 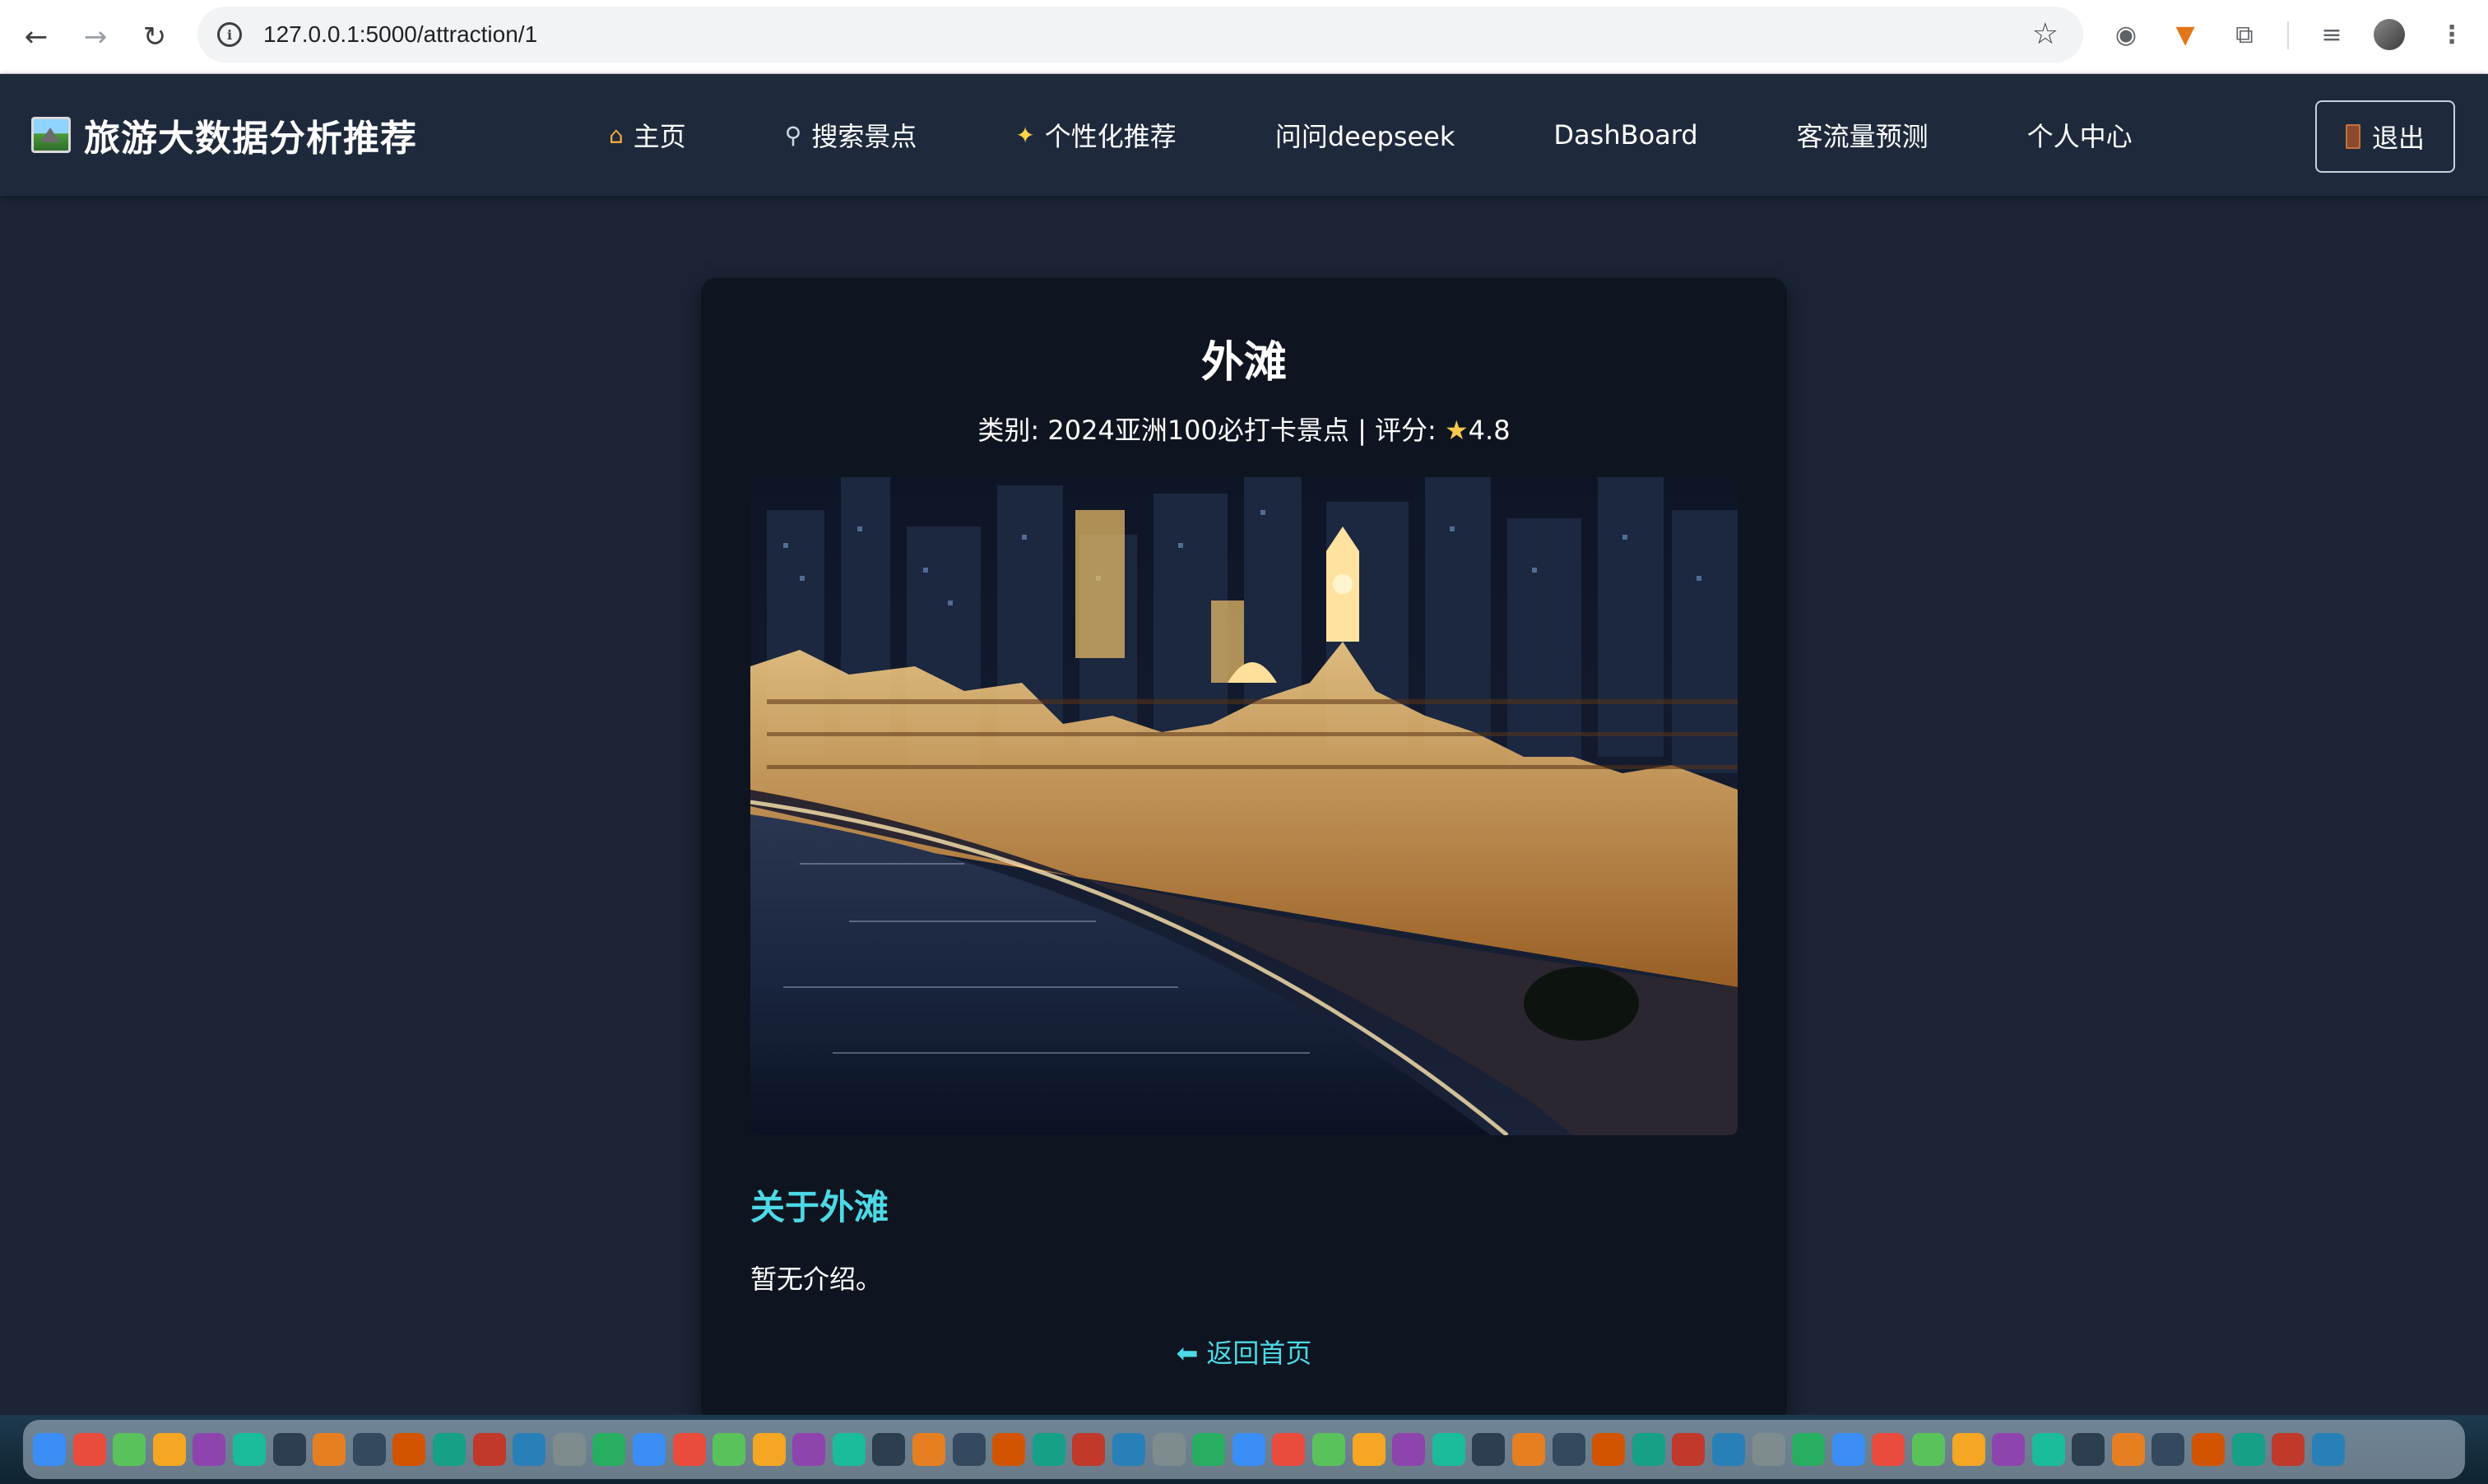 I want to click on extension-icon: ◉, so click(x=2126, y=34).